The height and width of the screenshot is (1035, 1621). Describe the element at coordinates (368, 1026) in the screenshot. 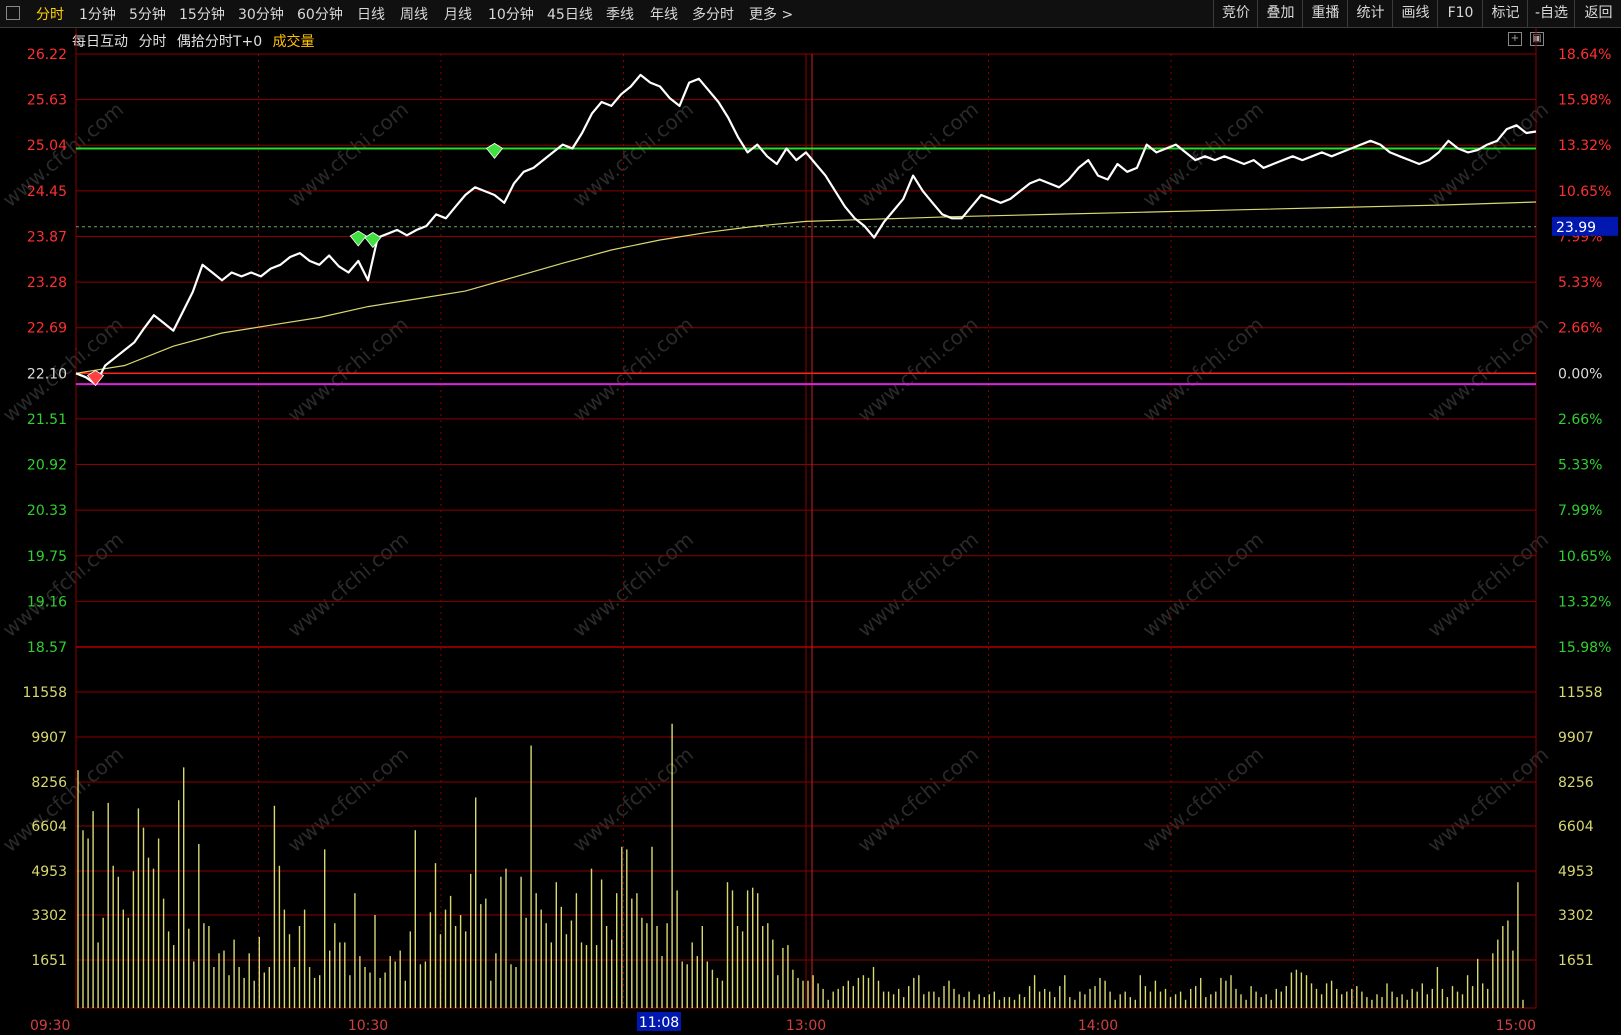

I see `time-label: 10:30` at that location.